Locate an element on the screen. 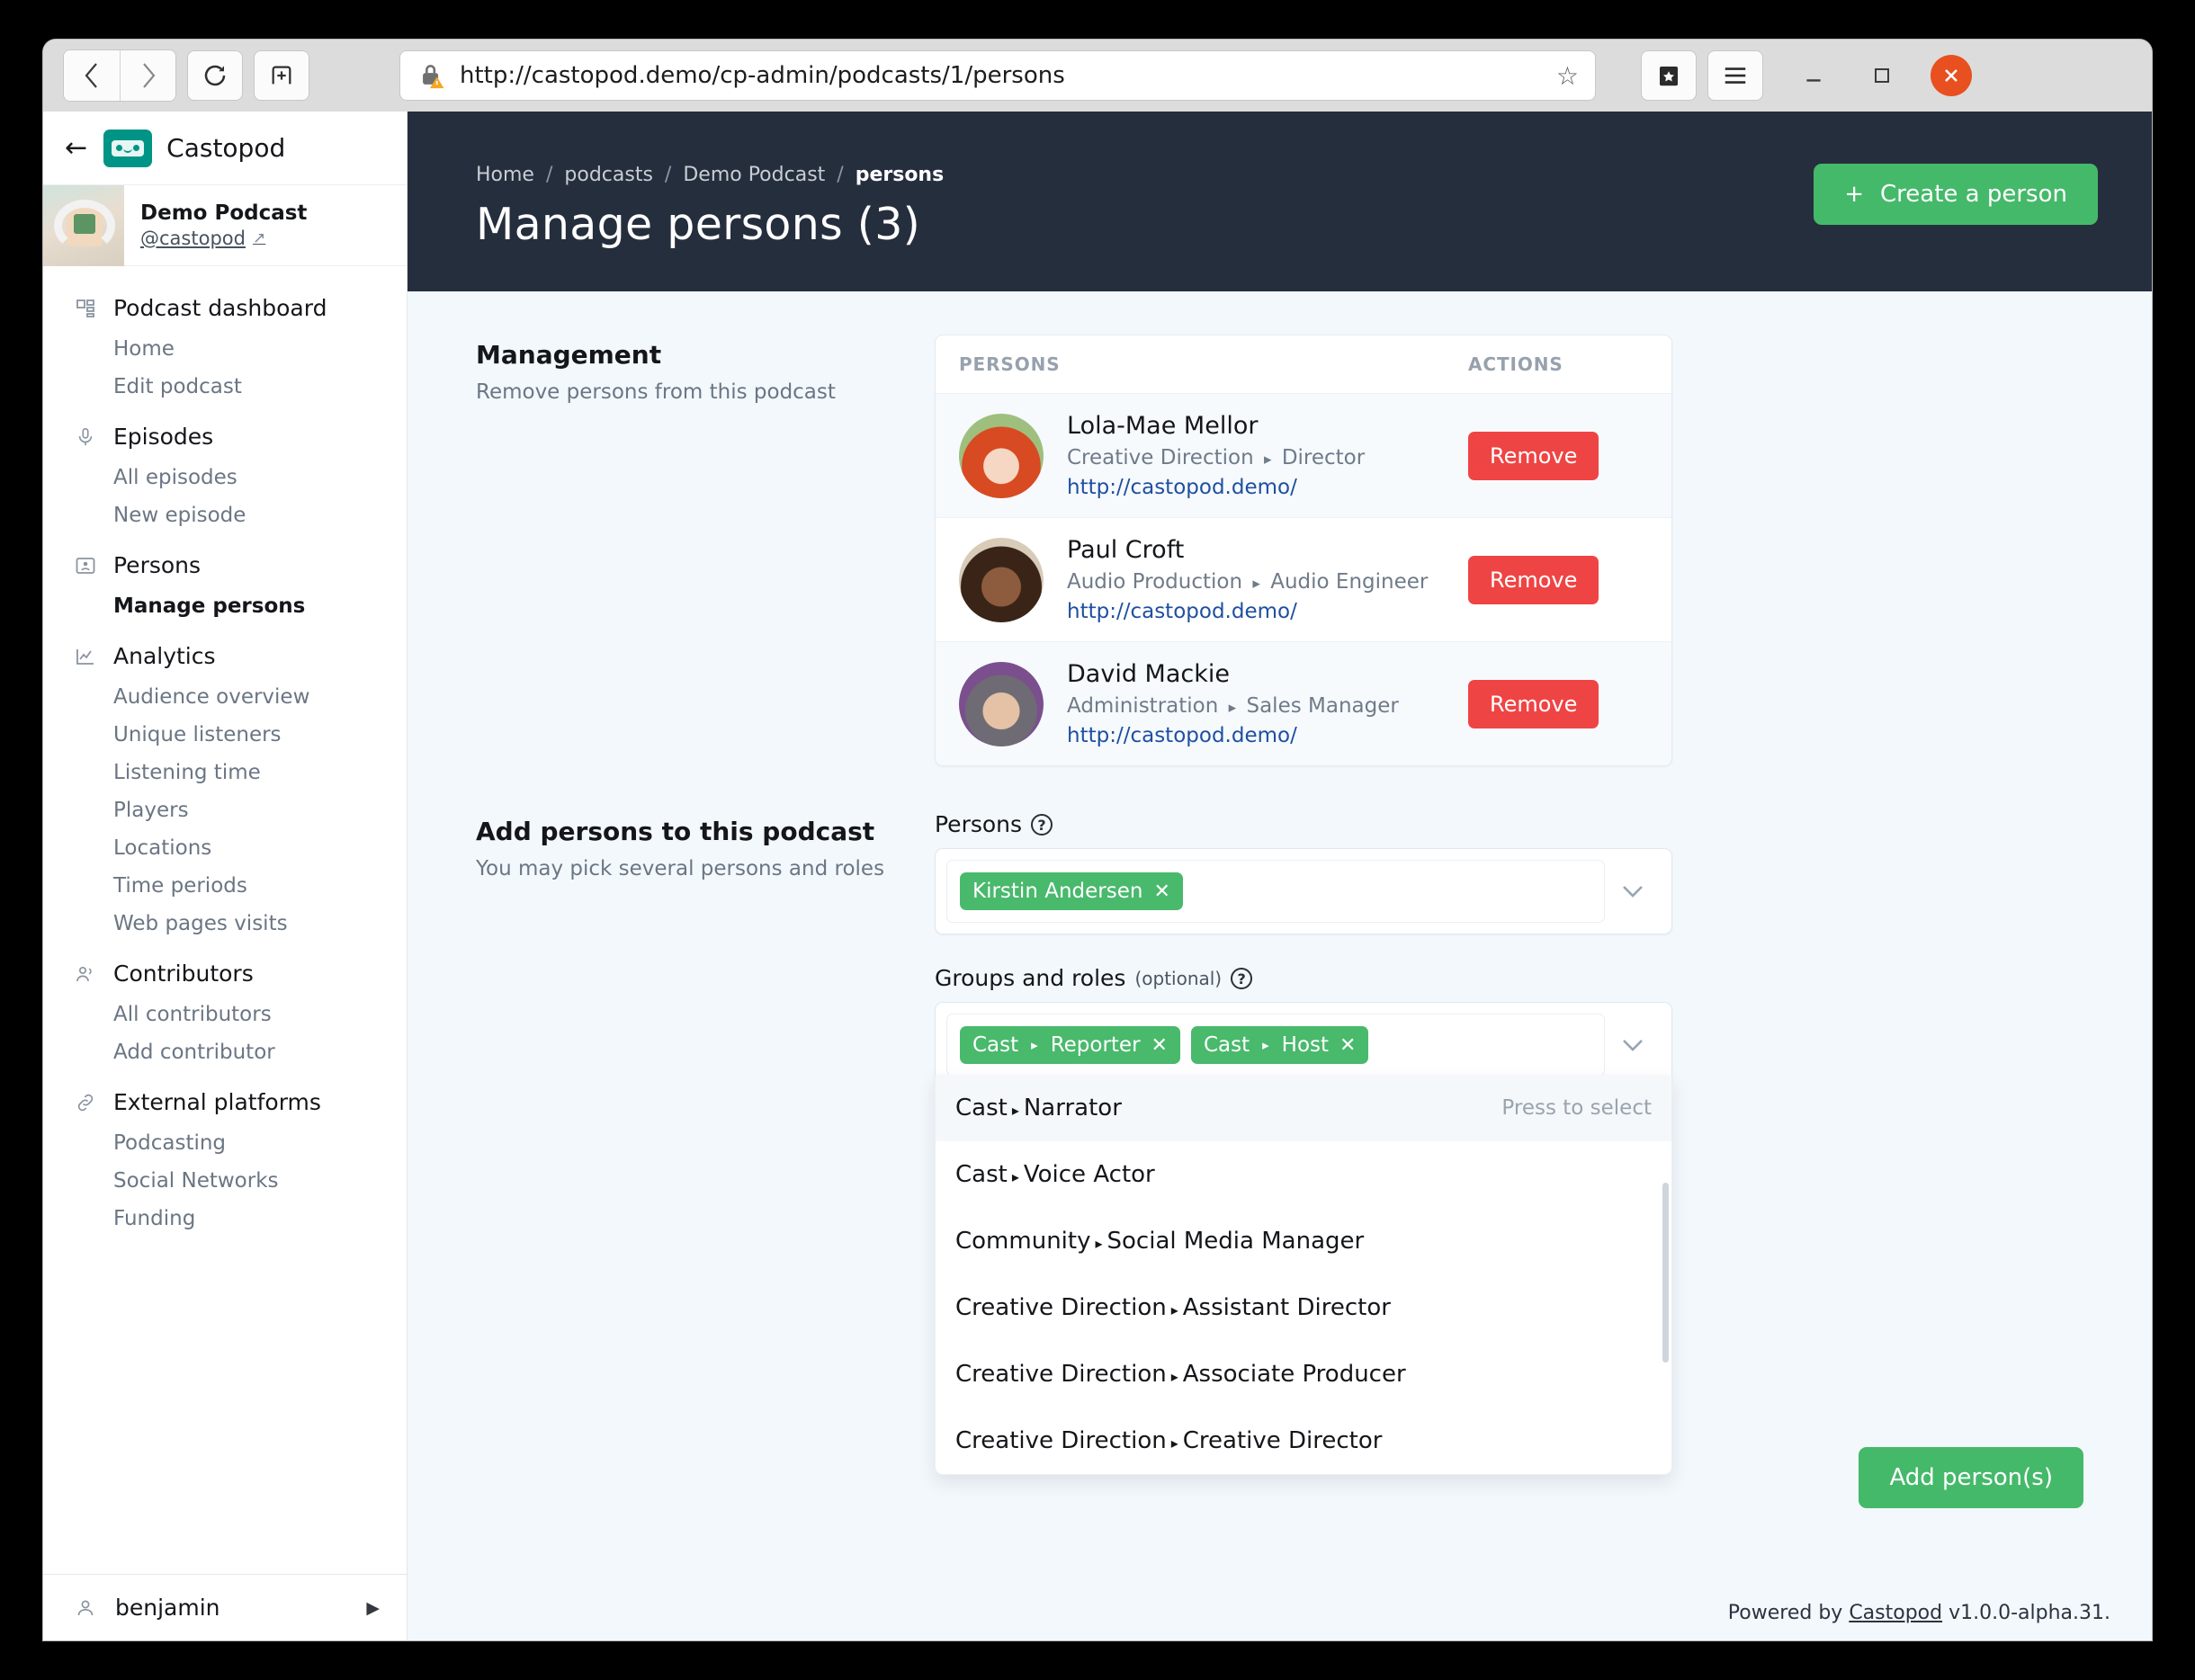 The width and height of the screenshot is (2195, 1680). sidebar-subitem-home: Home is located at coordinates (225, 349).